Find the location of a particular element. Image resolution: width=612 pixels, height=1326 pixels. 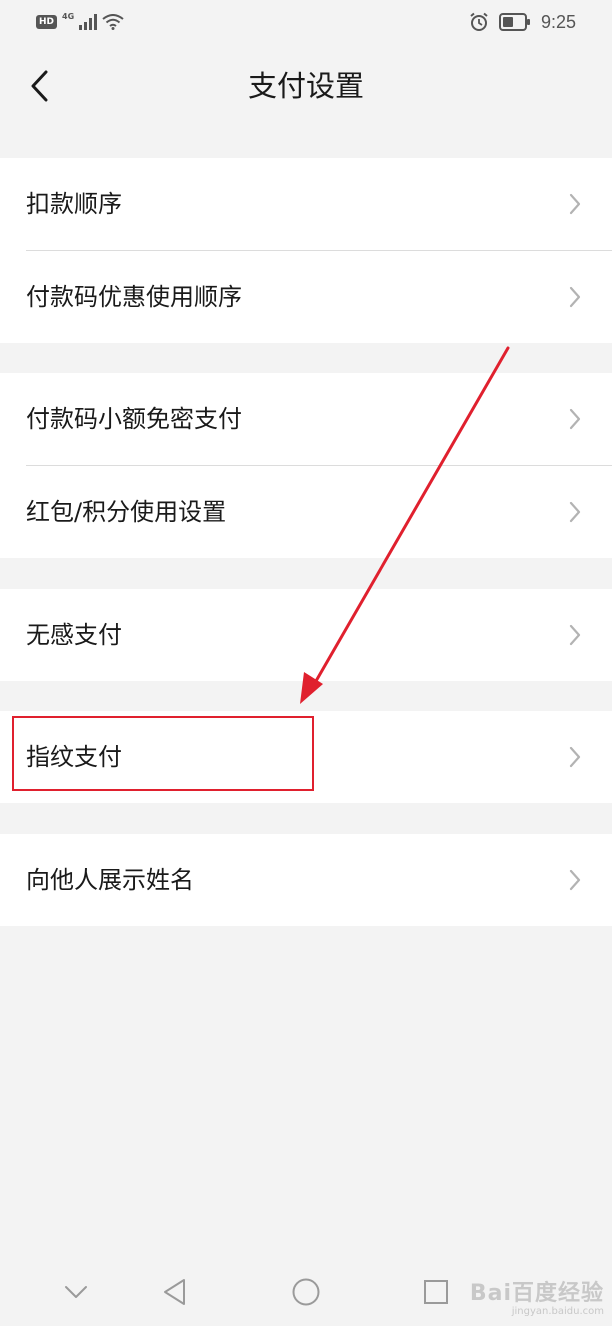

watermark: Bai百度经验 jingyan.baidu.com is located at coordinates (537, 1300).